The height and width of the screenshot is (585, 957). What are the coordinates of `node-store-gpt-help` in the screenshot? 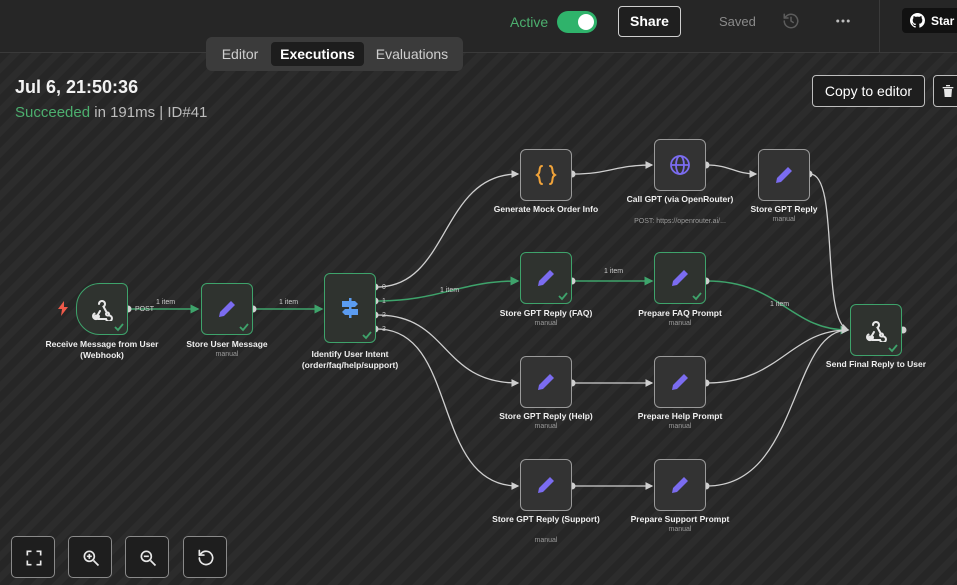 It's located at (546, 382).